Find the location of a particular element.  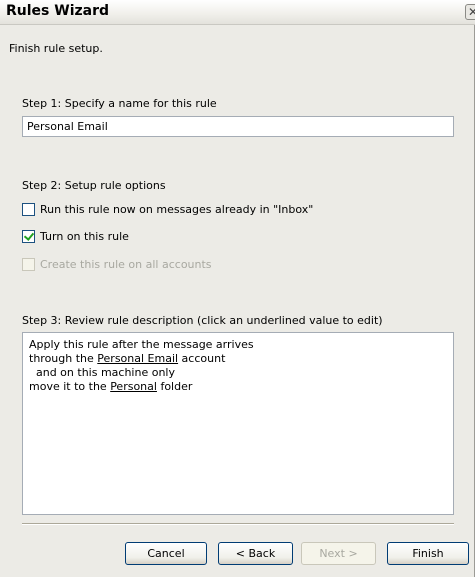

step1-label: Step 1: Specify a name for this rule is located at coordinates (119, 103).